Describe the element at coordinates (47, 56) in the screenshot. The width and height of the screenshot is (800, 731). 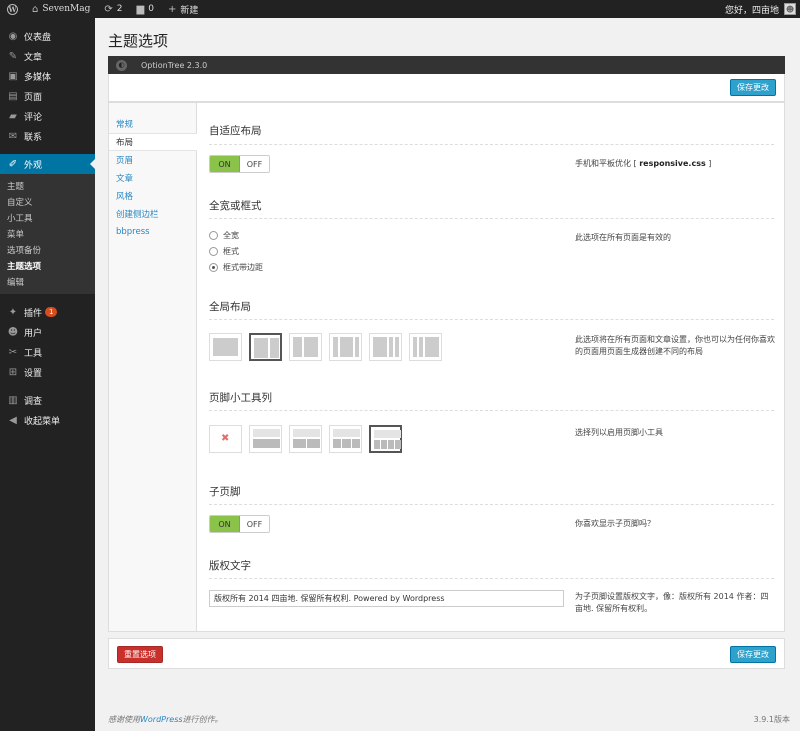
I see `menu-item-pin: ✎ 文章` at that location.